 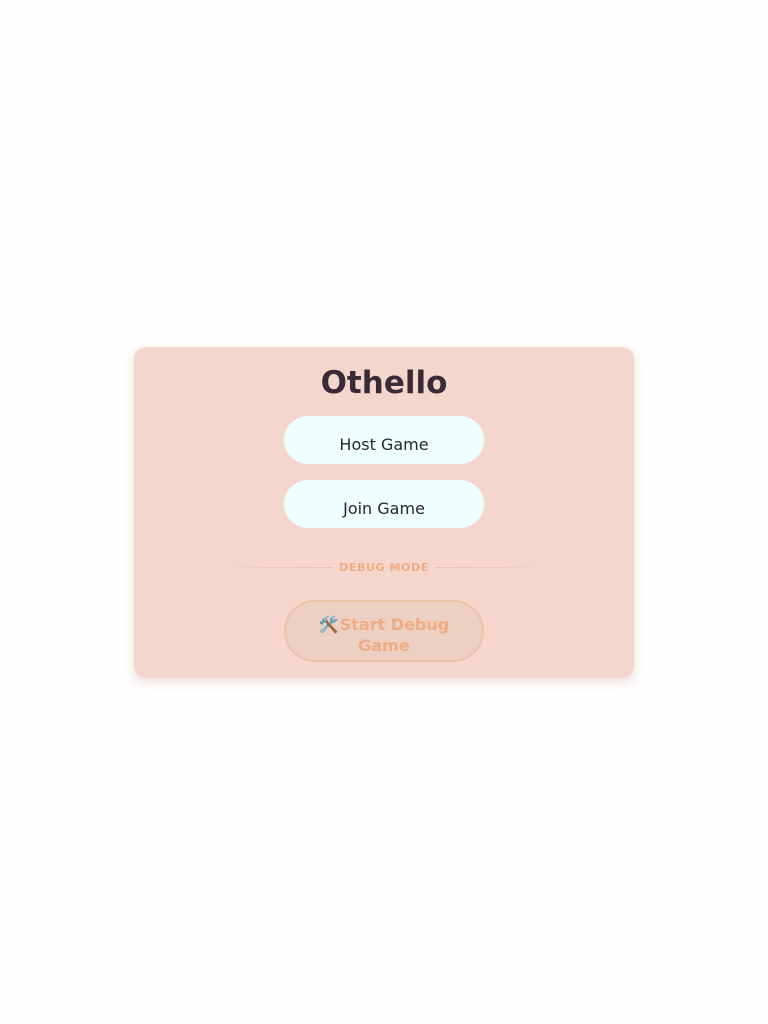 What do you see at coordinates (394, 635) in the screenshot?
I see `start-debug-game-label: Start Debug Game` at bounding box center [394, 635].